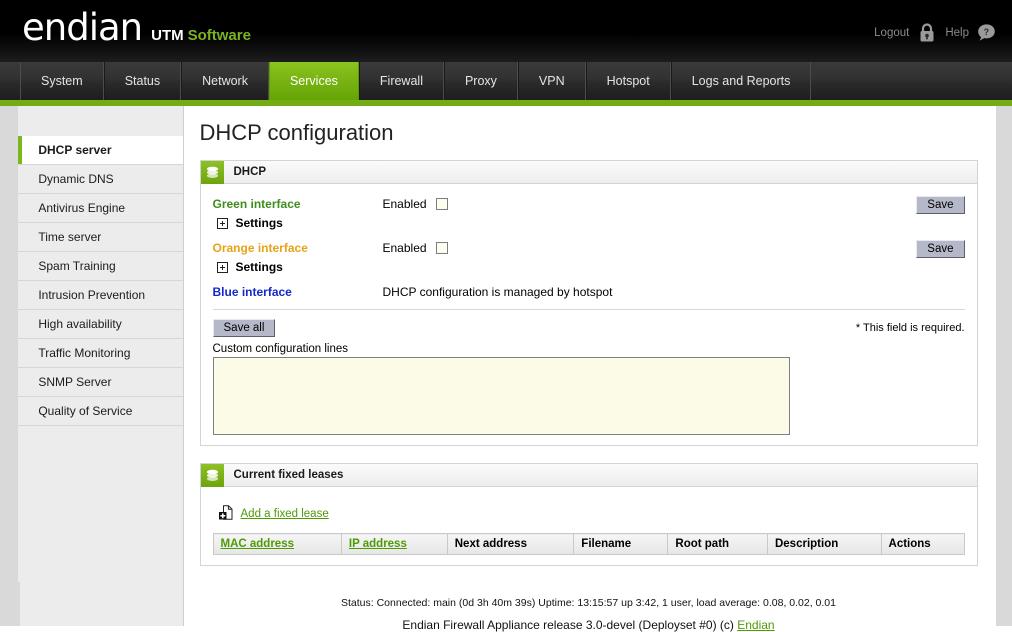 This screenshot has width=1012, height=632. What do you see at coordinates (100, 179) in the screenshot?
I see `sidebar-item-dynamic-dns: Dynamic DNS` at bounding box center [100, 179].